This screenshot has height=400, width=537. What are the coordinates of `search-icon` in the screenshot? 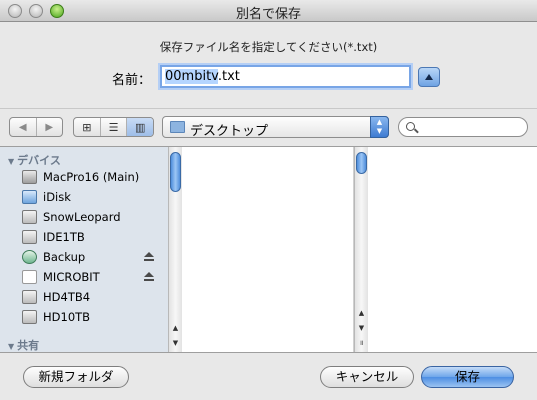 It's located at (410, 126).